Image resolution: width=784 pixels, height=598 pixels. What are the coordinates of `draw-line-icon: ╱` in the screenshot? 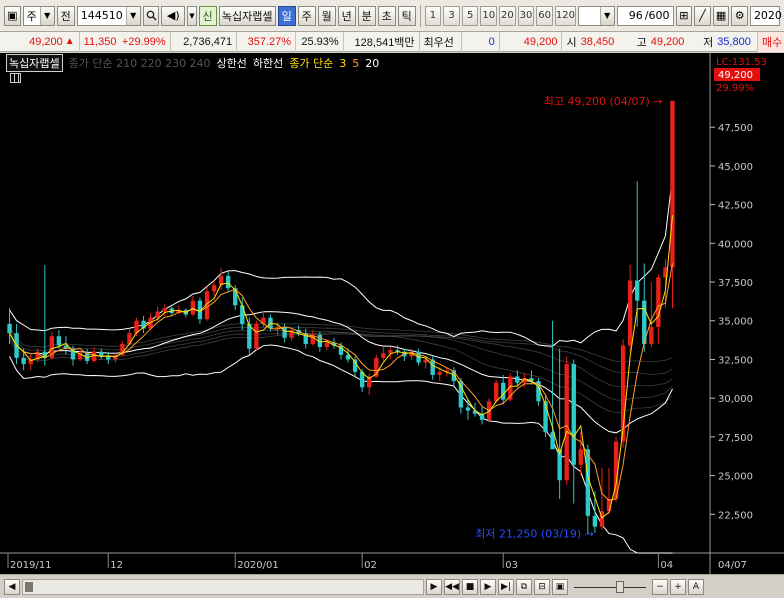 It's located at (702, 15).